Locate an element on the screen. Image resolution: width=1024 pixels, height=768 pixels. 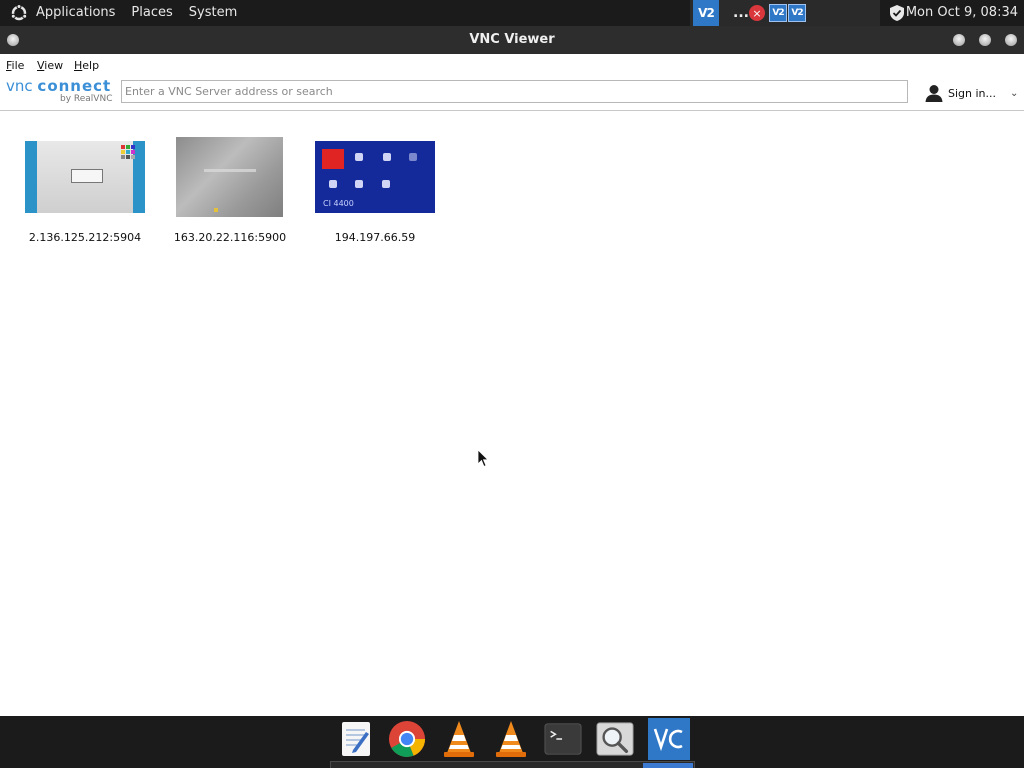
logo-vnc-text: vnc is located at coordinates (19, 86).